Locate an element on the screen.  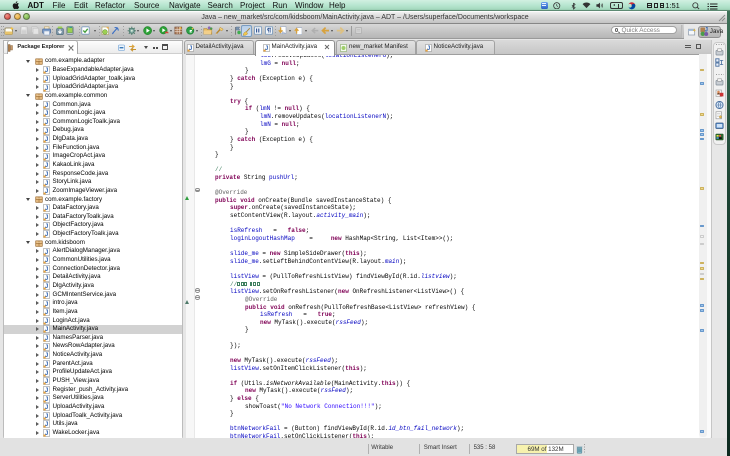
svg-text: J is located at coordinates (706, 31).